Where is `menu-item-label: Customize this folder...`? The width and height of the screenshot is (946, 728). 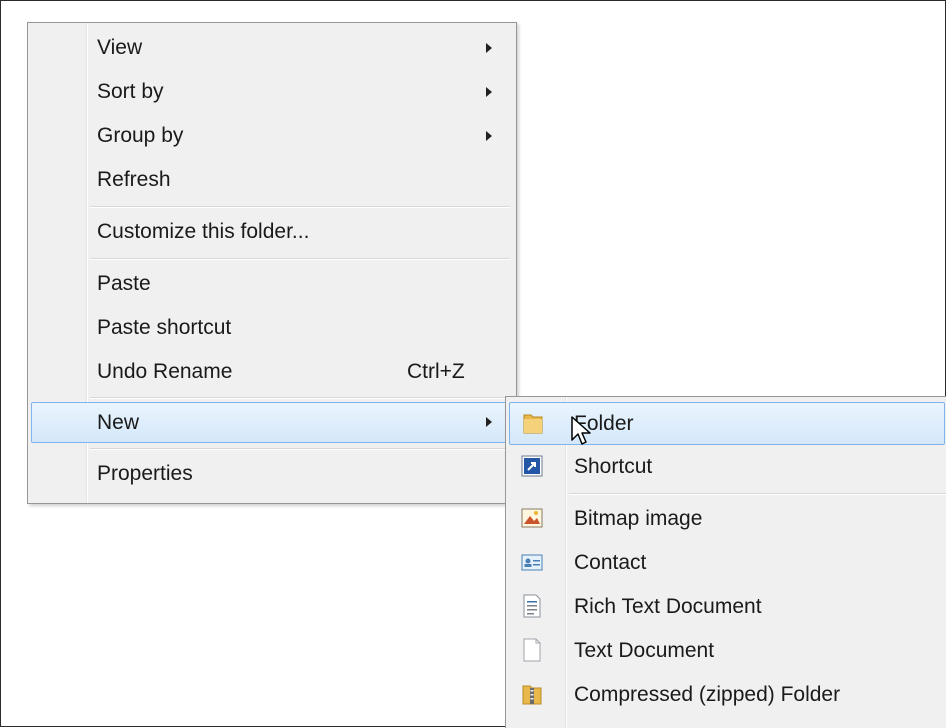
menu-item-label: Customize this folder... is located at coordinates (203, 231).